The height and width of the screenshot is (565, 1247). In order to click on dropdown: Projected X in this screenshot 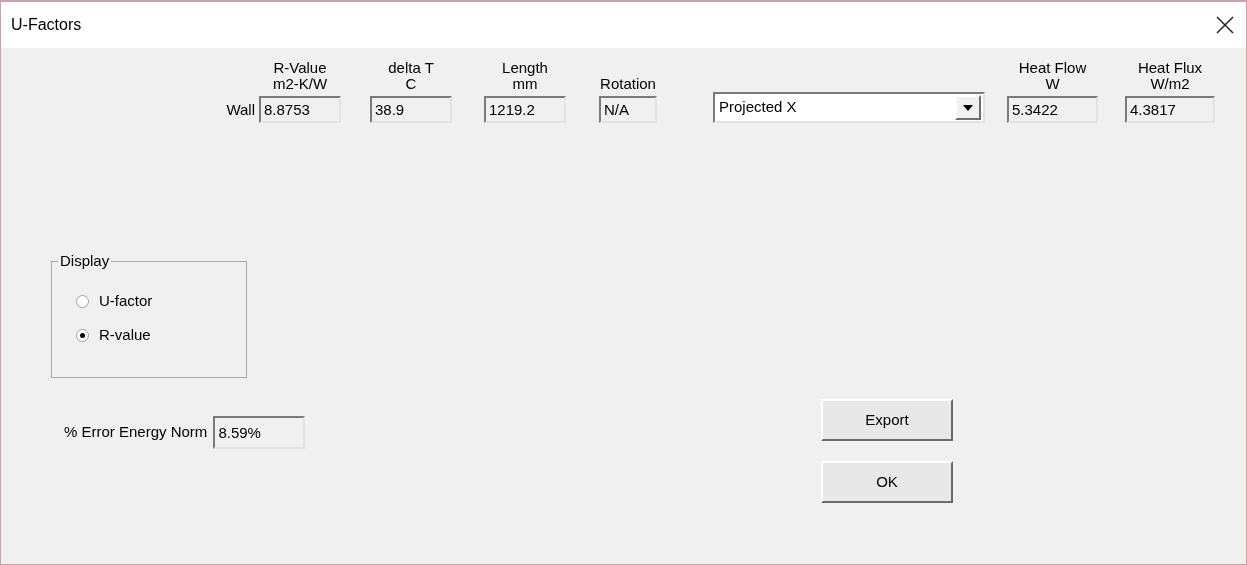, I will do `click(849, 107)`.